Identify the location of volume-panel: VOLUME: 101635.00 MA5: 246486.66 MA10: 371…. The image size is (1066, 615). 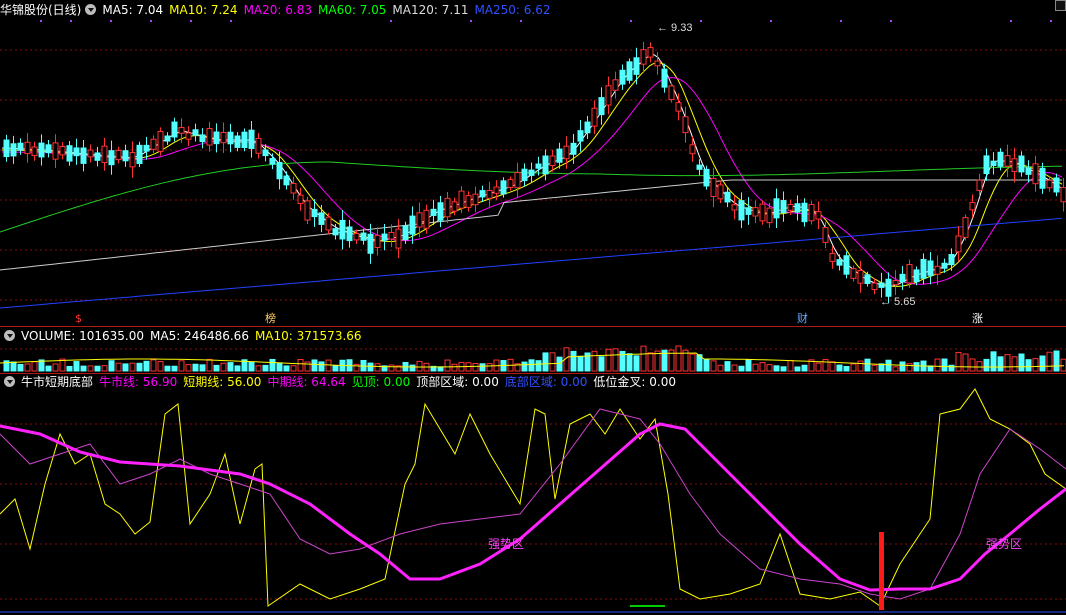
(533, 350).